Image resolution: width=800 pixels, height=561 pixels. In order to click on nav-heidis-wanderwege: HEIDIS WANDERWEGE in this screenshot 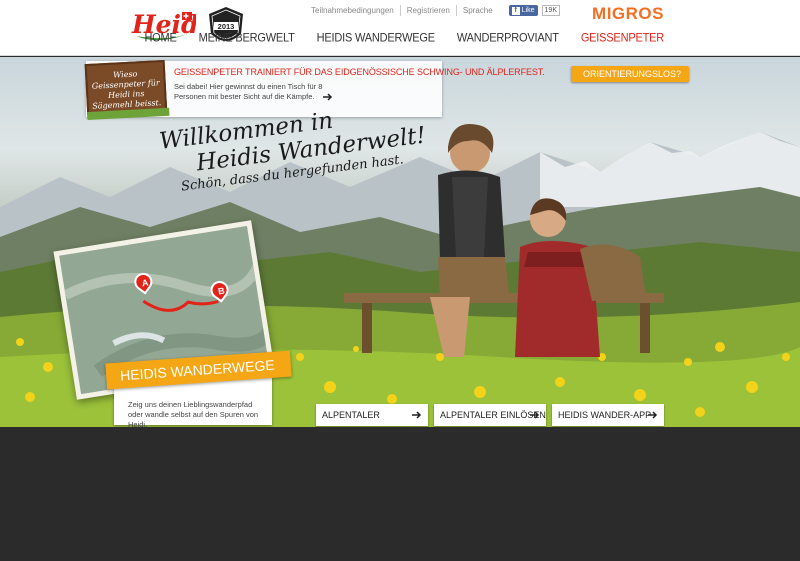, I will do `click(365, 37)`.